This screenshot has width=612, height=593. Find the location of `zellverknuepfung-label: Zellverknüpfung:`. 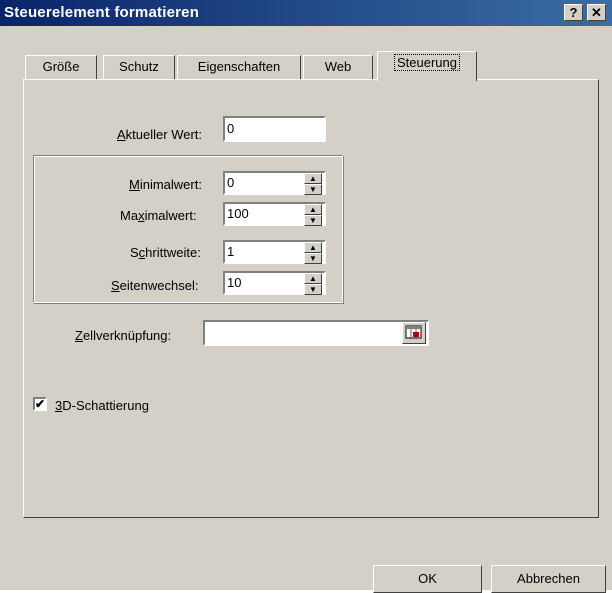

zellverknuepfung-label: Zellverknüpfung: is located at coordinates (123, 335).